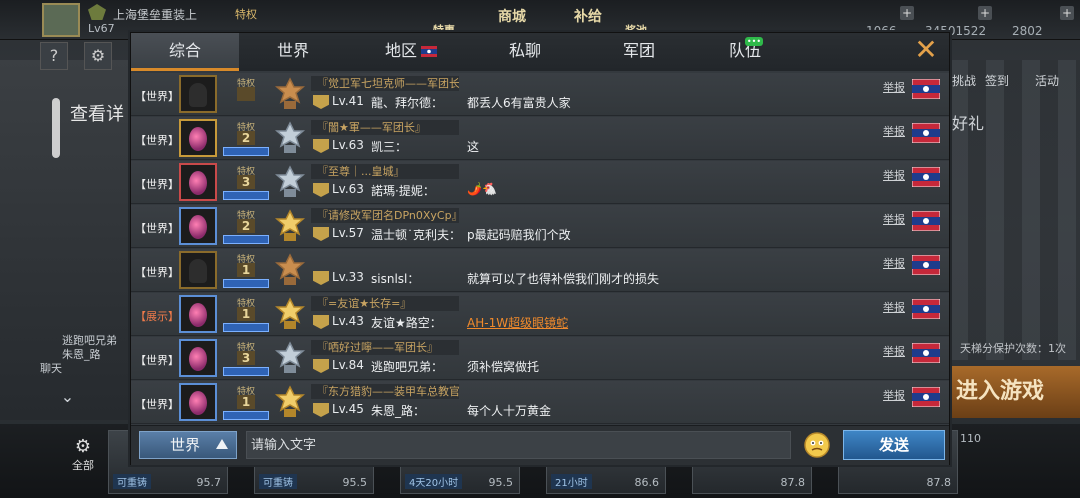 This screenshot has height=498, width=1080. Describe the element at coordinates (155, 15) in the screenshot. I see `player-name: 上海堡垒重装上` at that location.